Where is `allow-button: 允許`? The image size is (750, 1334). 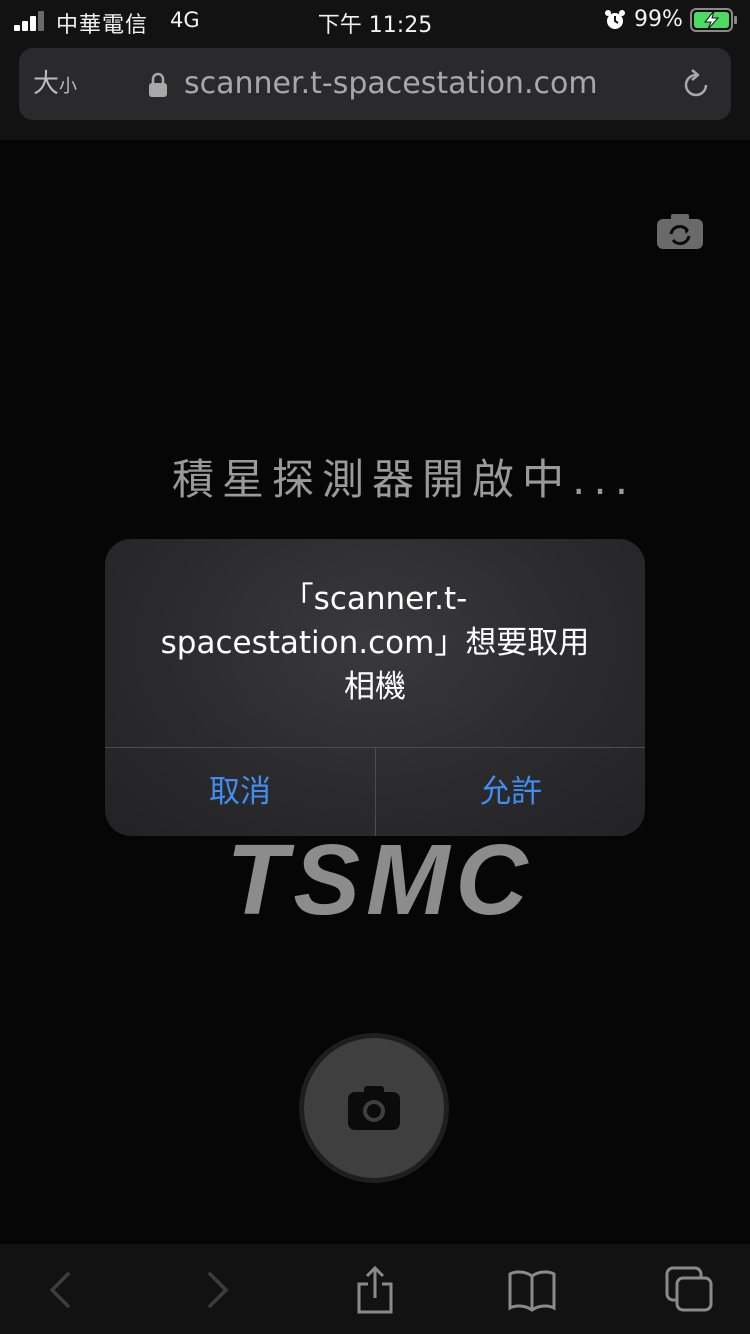
allow-button: 允許 is located at coordinates (510, 792).